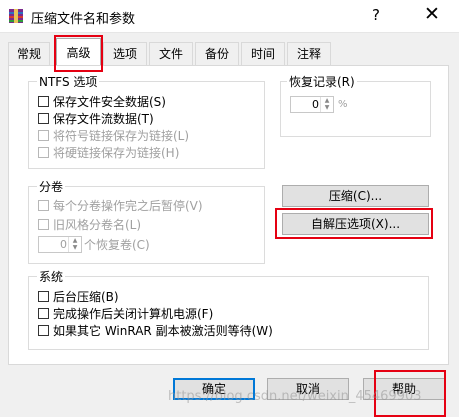 This screenshot has height=417, width=459. Describe the element at coordinates (125, 53) in the screenshot. I see `tab-options: 选项` at that location.